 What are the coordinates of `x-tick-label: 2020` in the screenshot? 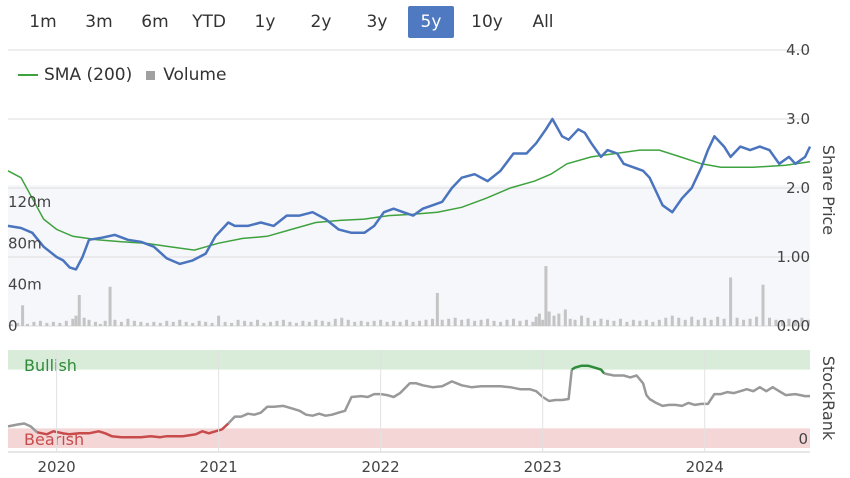 It's located at (57, 467).